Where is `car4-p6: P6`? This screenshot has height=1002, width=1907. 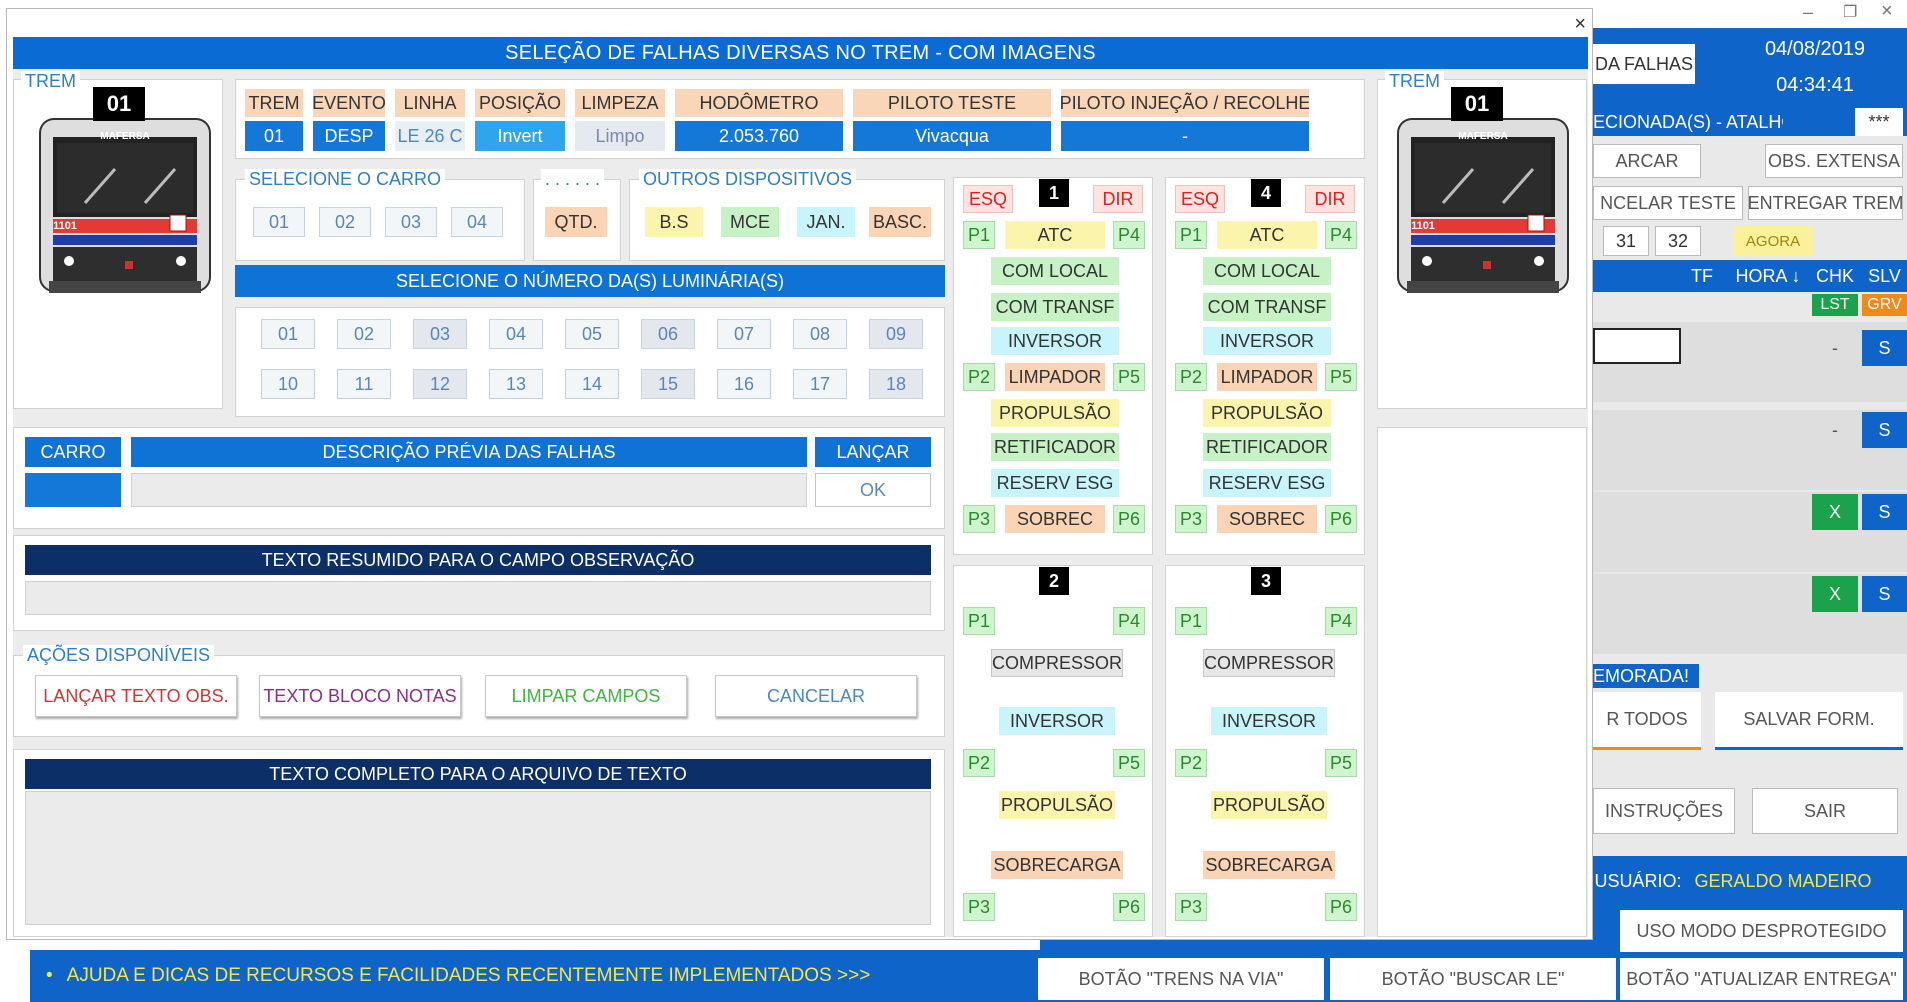 car4-p6: P6 is located at coordinates (1341, 519).